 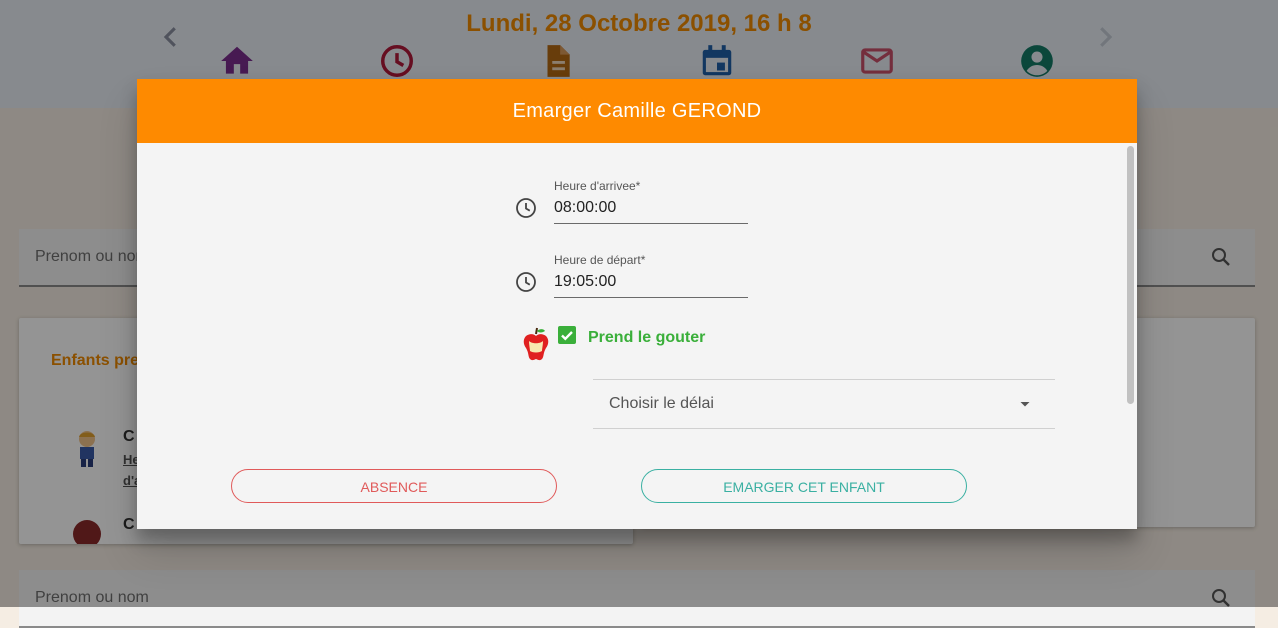 I want to click on emarger-child-button: Emarger cet enfant, so click(x=804, y=486).